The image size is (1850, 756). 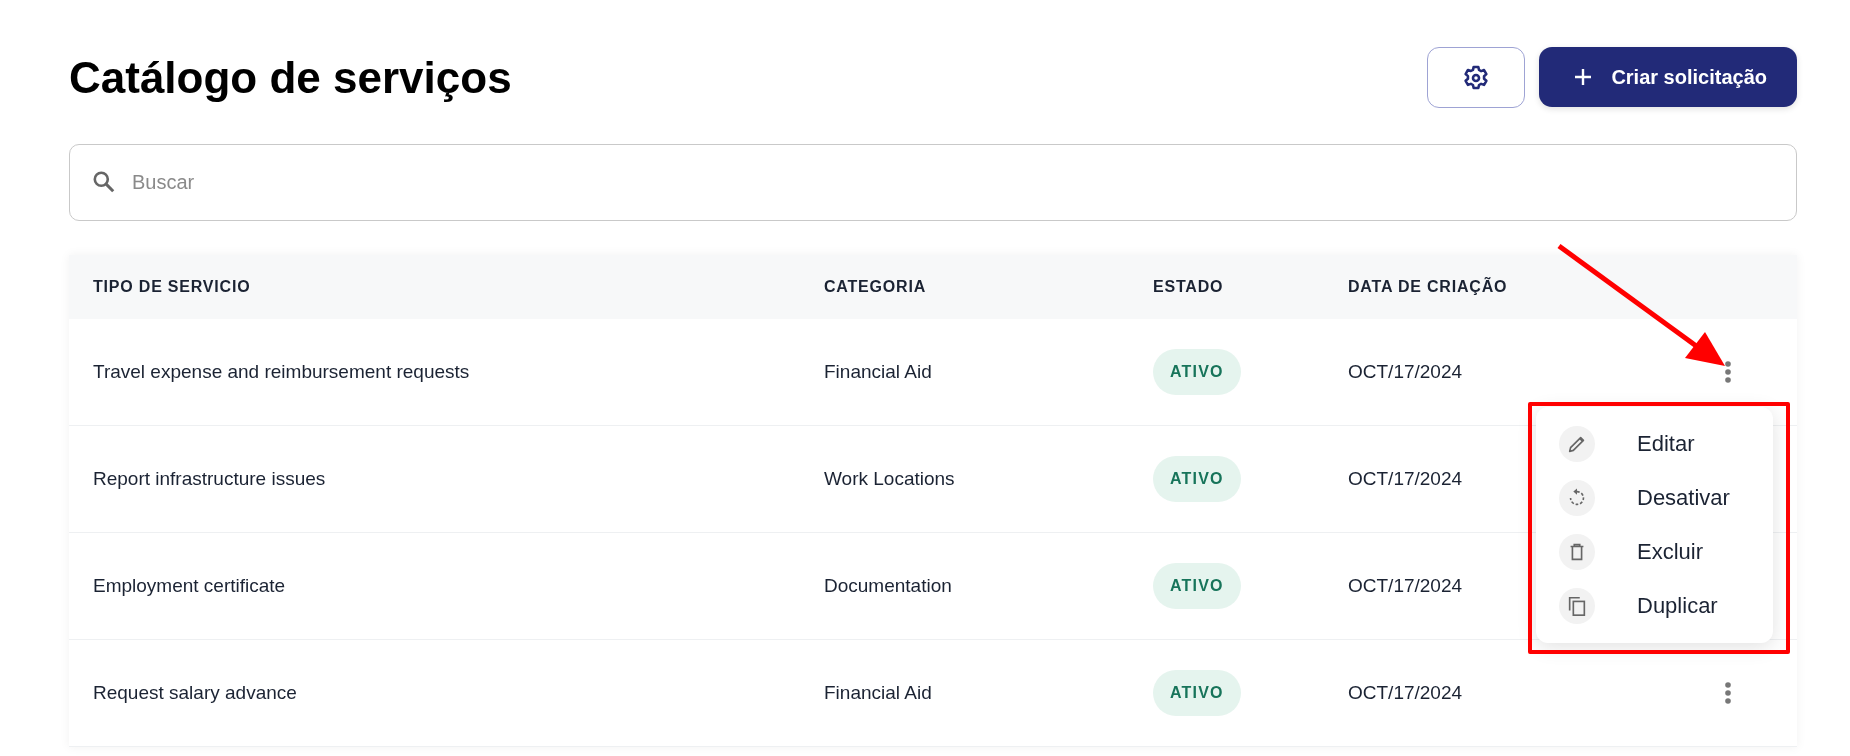 I want to click on column-header: TIPO DE SERVICIO, so click(x=172, y=287).